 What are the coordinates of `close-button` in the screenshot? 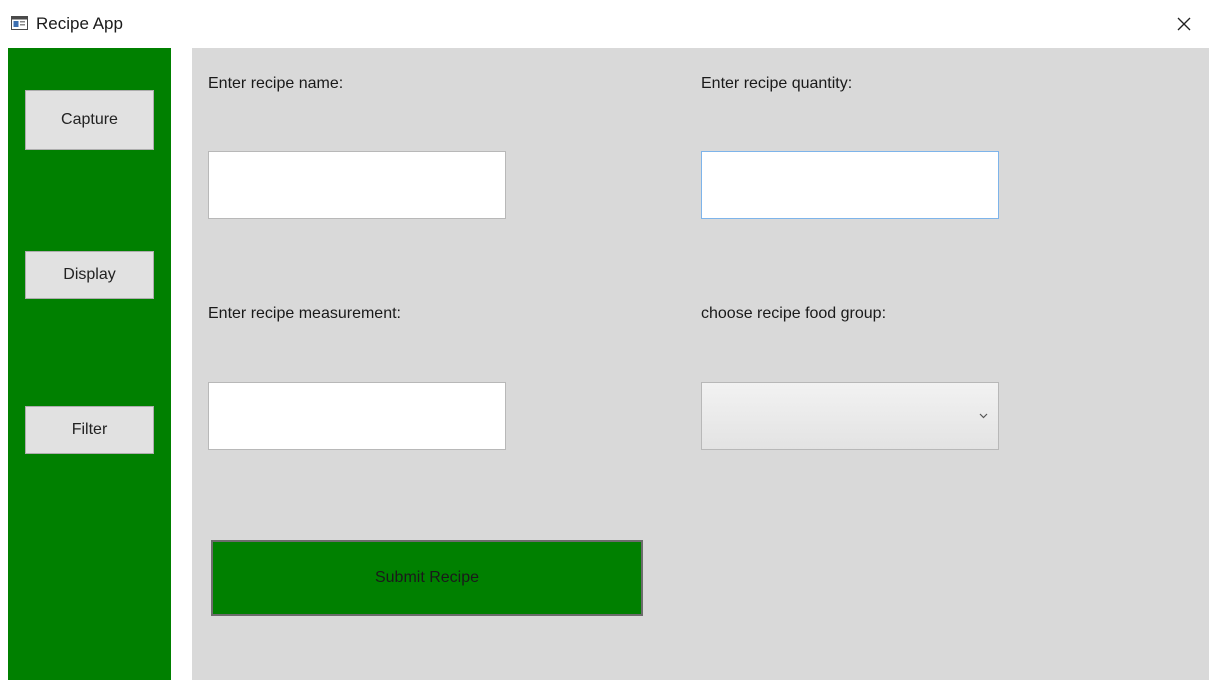 It's located at (1184, 24).